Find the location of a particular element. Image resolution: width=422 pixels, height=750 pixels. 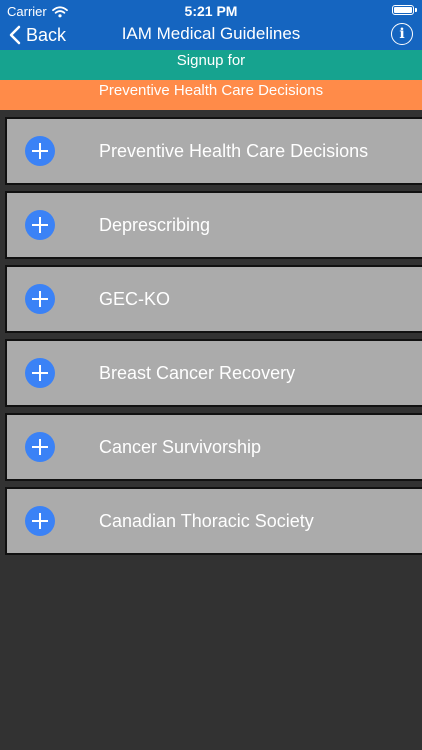

info-icon: i is located at coordinates (402, 34).